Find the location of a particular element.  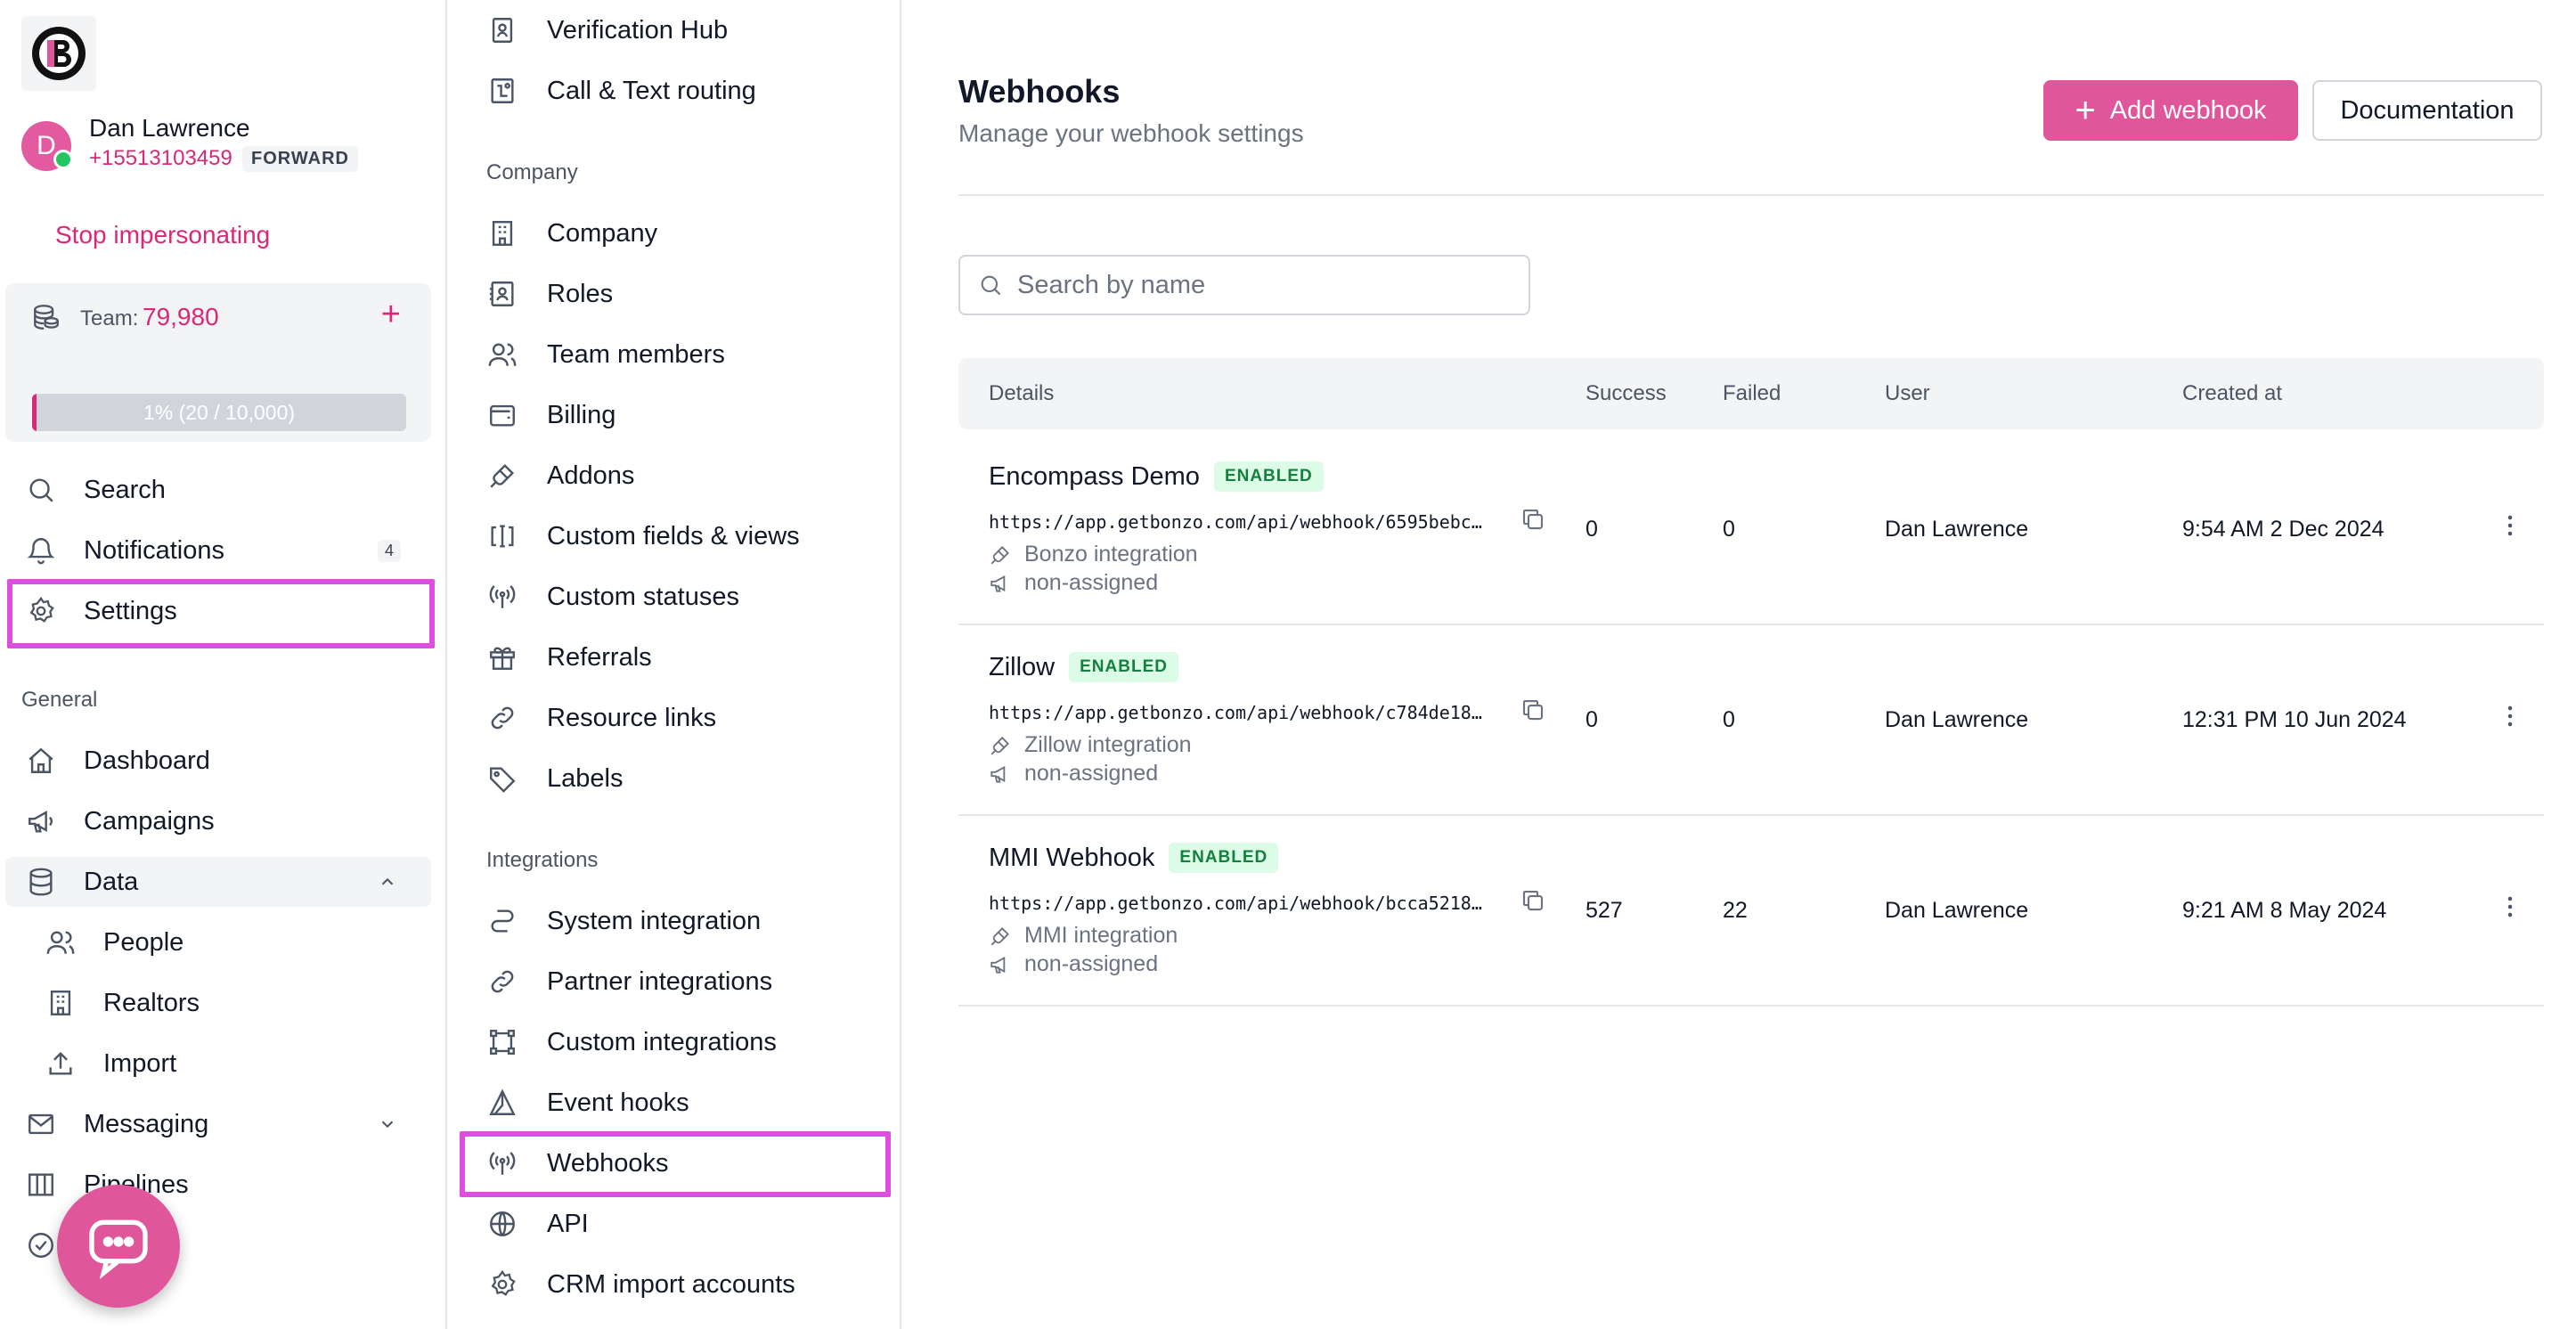

plus-icon: + is located at coordinates (2086, 110).